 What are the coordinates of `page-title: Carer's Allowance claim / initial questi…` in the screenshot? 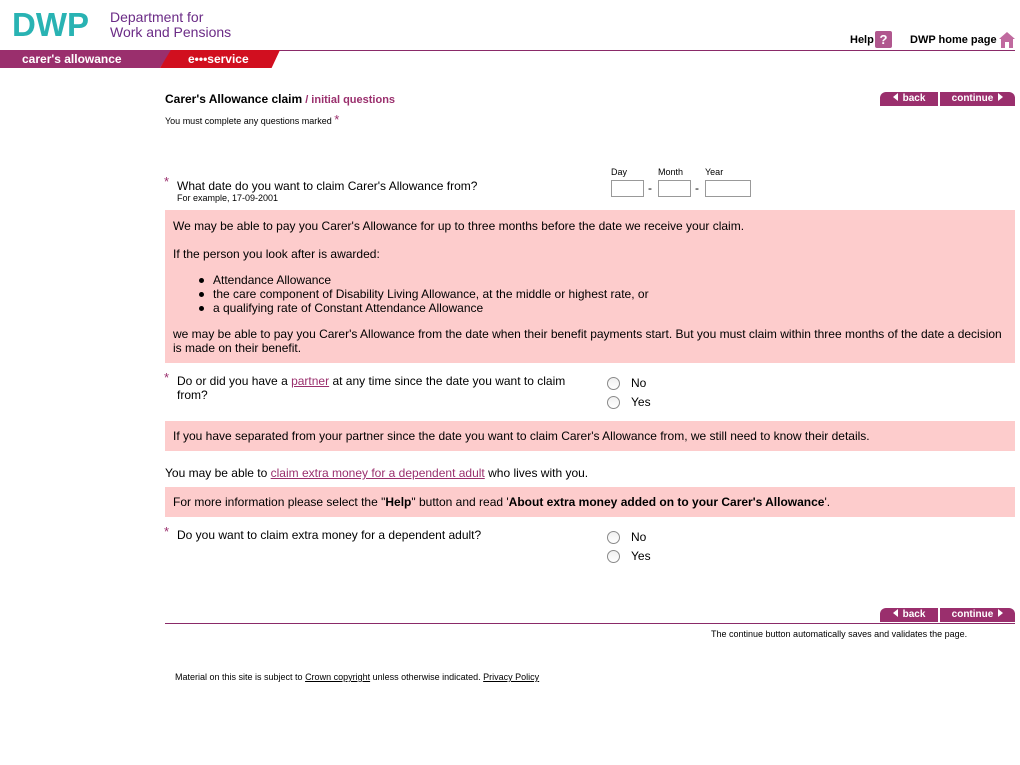 It's located at (280, 99).